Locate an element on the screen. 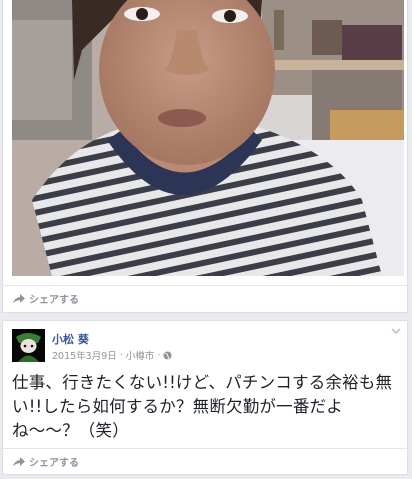 The image size is (412, 479). post-meta: 2015年3月9日 · 小樽市 · is located at coordinates (112, 355).